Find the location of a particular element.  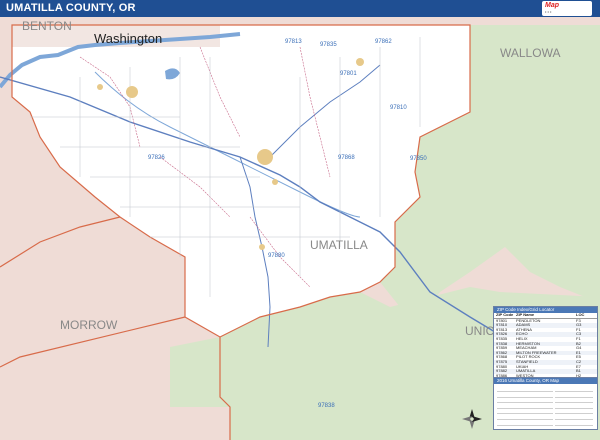

town-hermiston is located at coordinates (132, 92).